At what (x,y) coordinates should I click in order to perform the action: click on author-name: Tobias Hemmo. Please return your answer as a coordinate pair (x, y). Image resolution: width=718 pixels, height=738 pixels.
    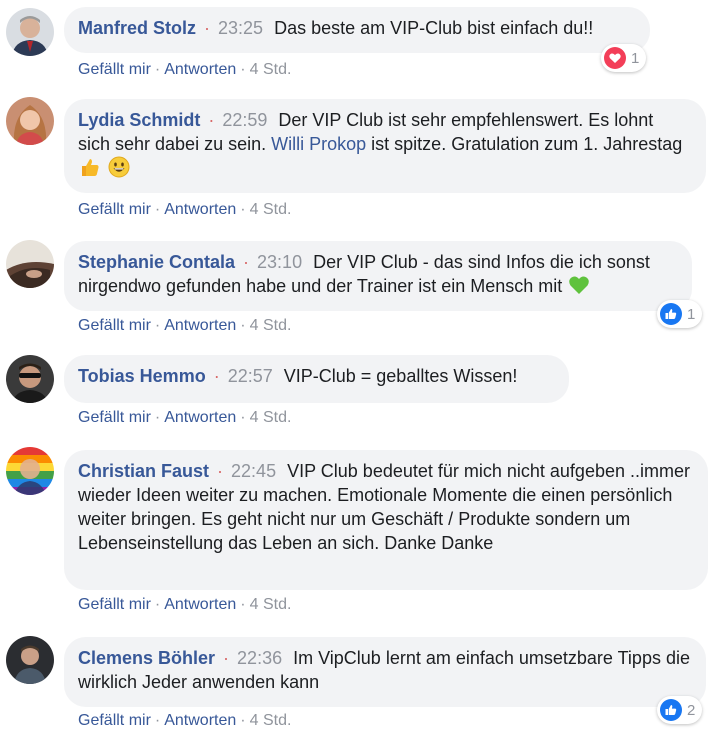
    Looking at the image, I should click on (142, 376).